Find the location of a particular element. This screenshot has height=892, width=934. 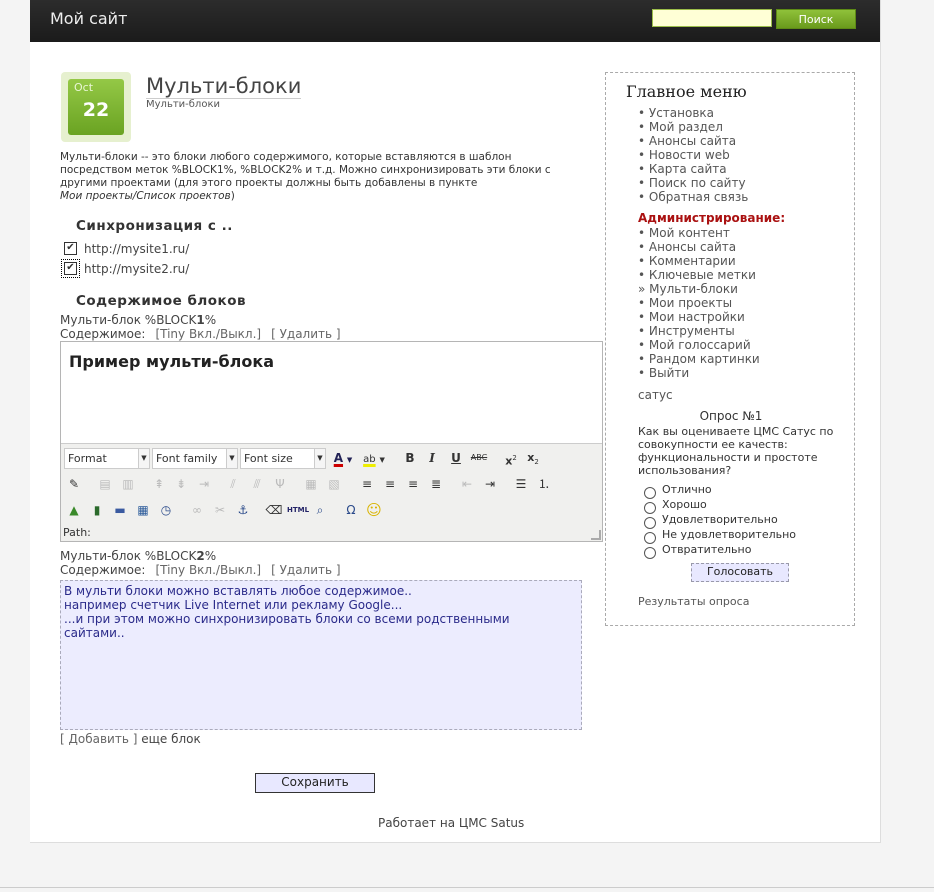

admin-menu-item: • Рандом картинки is located at coordinates (699, 359).